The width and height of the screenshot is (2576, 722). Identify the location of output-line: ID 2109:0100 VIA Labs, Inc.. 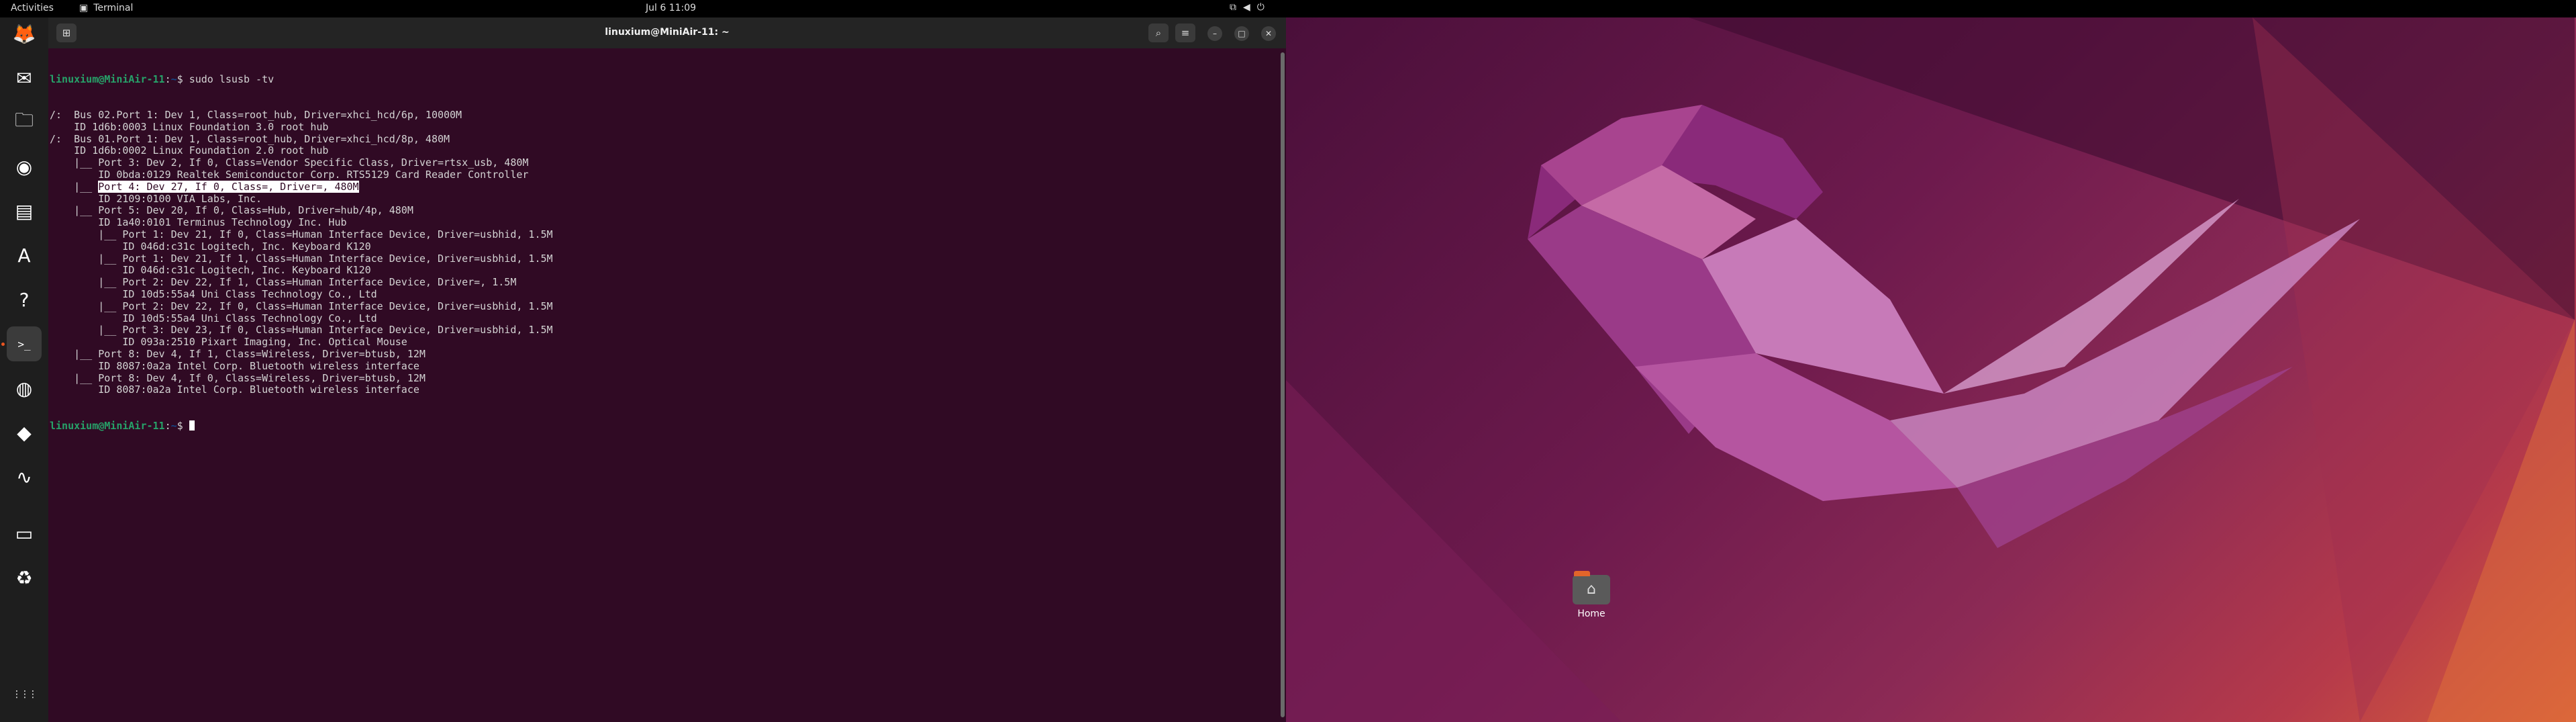
(660, 199).